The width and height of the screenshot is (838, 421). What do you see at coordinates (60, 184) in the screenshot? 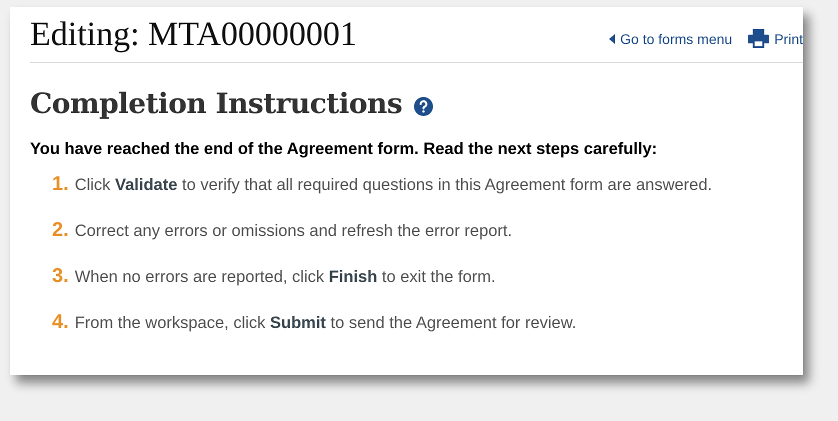
I see `step-number: 1.` at bounding box center [60, 184].